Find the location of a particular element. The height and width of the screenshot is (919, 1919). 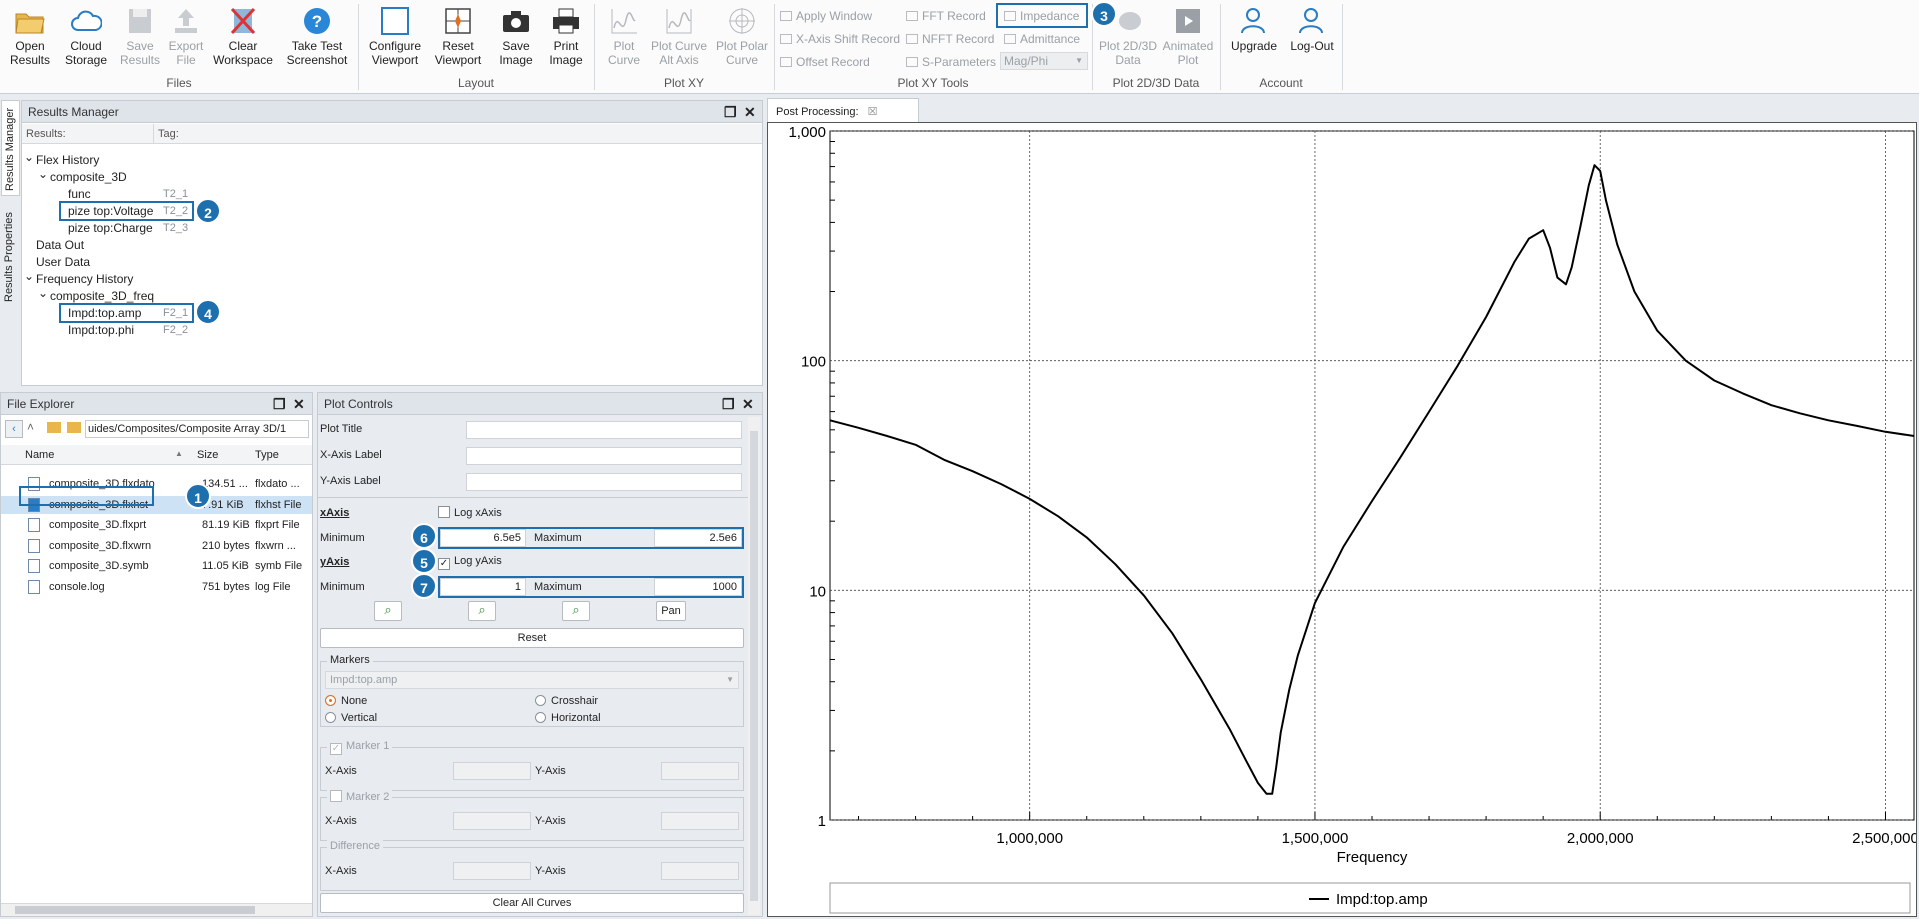

tab-post-processing: Post Processing: ☒ is located at coordinates (843, 110).